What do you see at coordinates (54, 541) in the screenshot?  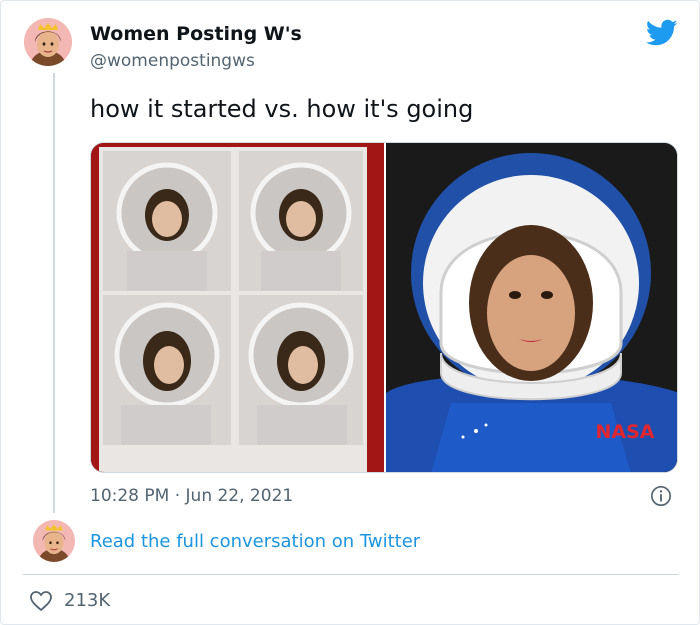 I see `reply-avatar` at bounding box center [54, 541].